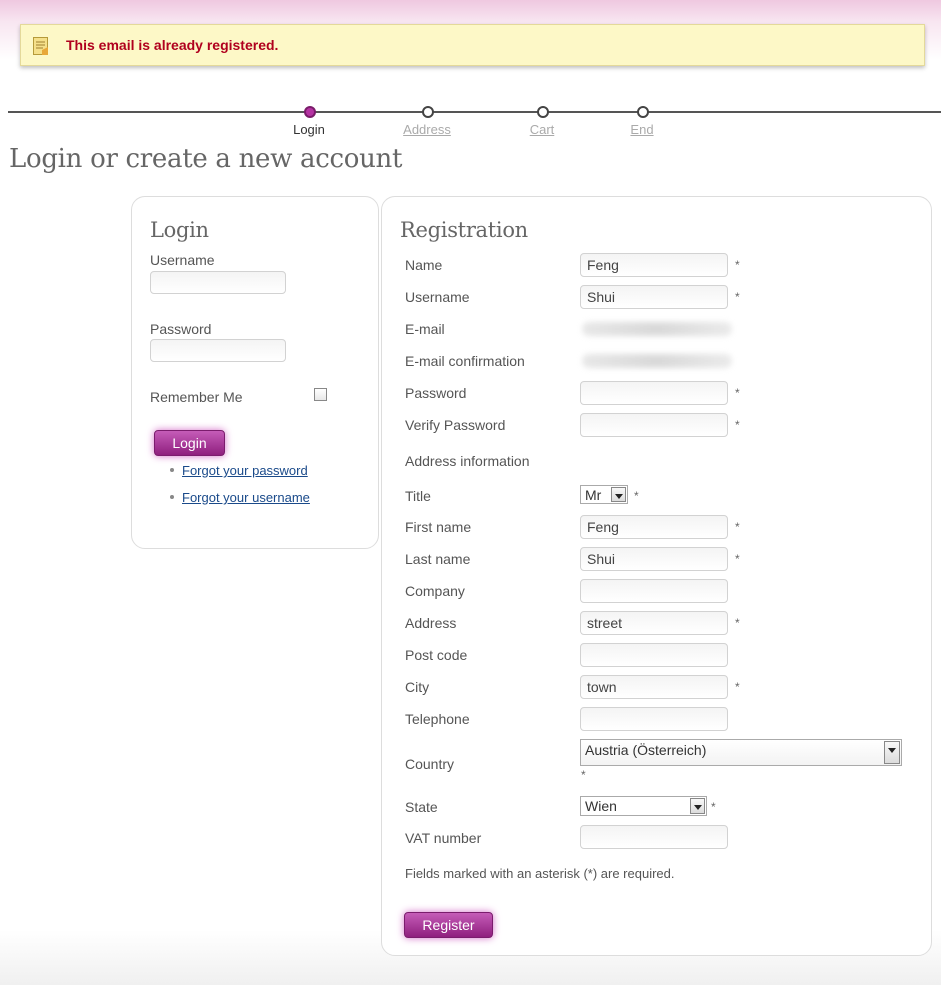 The width and height of the screenshot is (941, 985). What do you see at coordinates (418, 496) in the screenshot?
I see `title-label: Title` at bounding box center [418, 496].